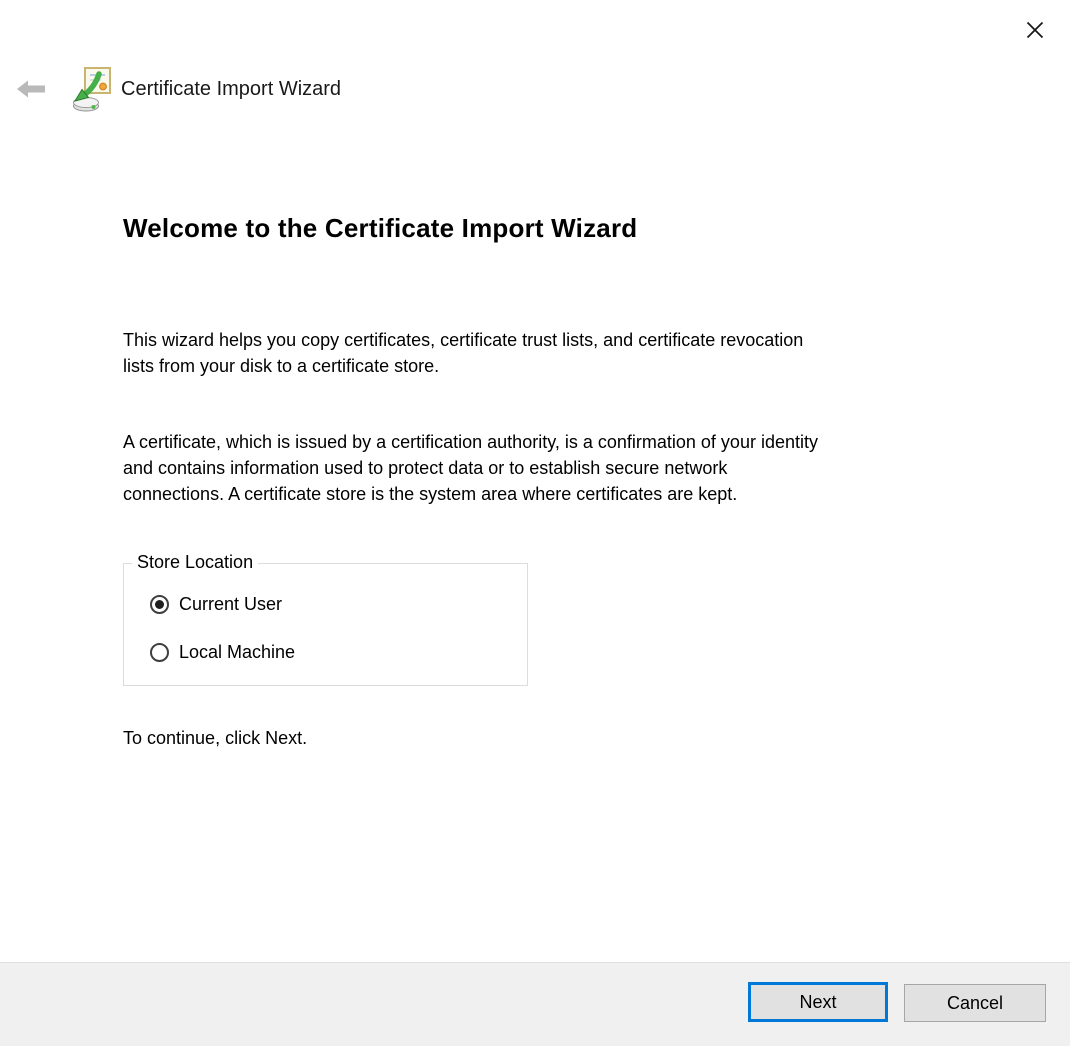 The height and width of the screenshot is (1046, 1070). I want to click on next-button: Next, so click(818, 1002).